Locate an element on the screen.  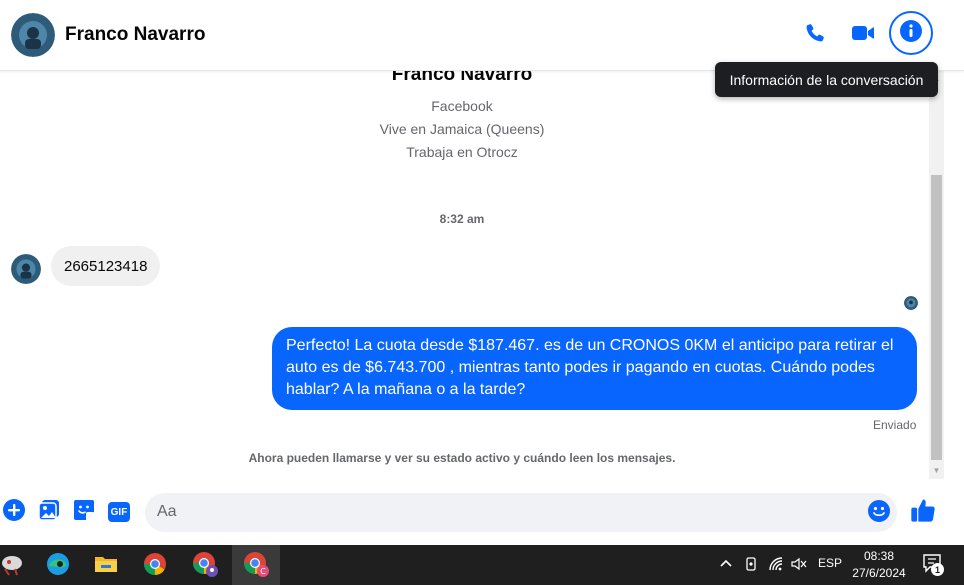
volume-muted-icon is located at coordinates (799, 565).